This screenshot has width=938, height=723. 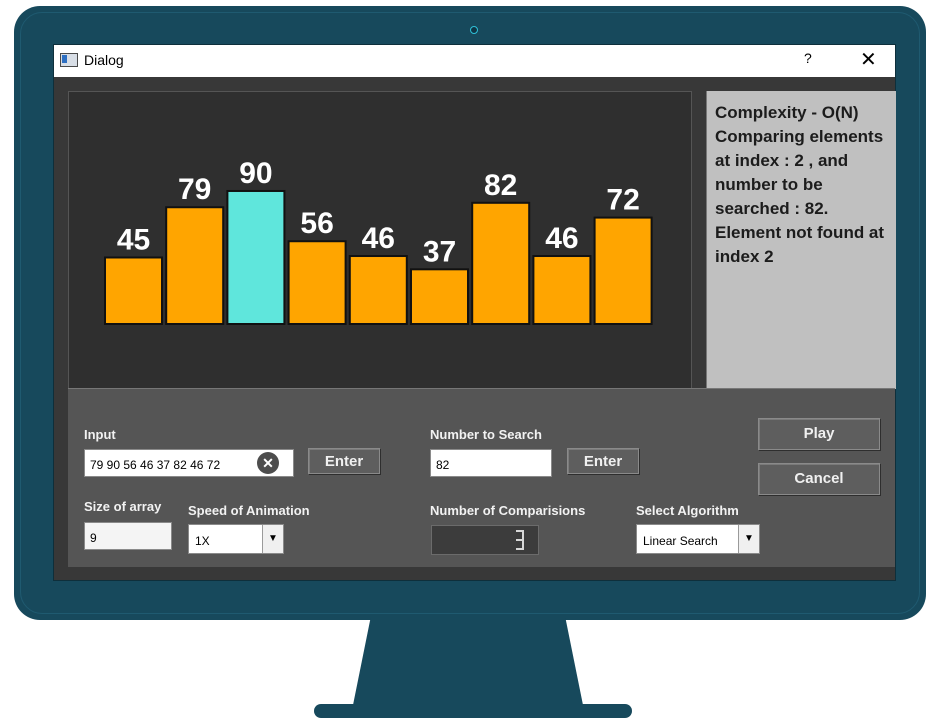 What do you see at coordinates (100, 434) in the screenshot?
I see `input-label: Input` at bounding box center [100, 434].